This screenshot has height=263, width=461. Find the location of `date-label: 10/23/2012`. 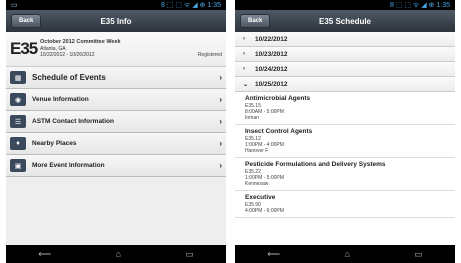

date-label: 10/23/2012 is located at coordinates (271, 54).